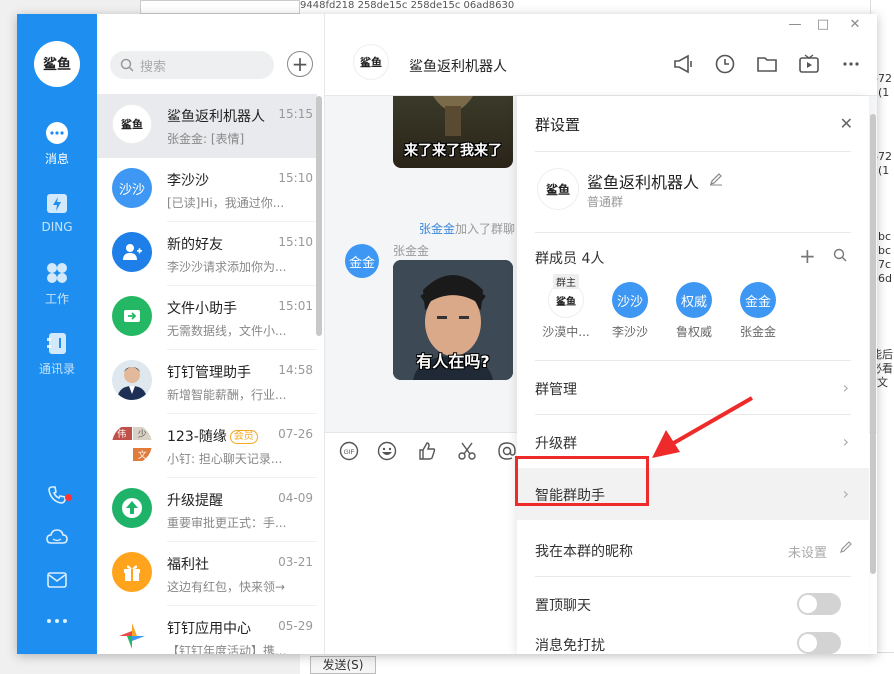 The width and height of the screenshot is (894, 674). What do you see at coordinates (207, 126) in the screenshot?
I see `conversation-item: 鲨鱼 鲨鱼返利机器人 15:15 张金金: [表情]` at bounding box center [207, 126].